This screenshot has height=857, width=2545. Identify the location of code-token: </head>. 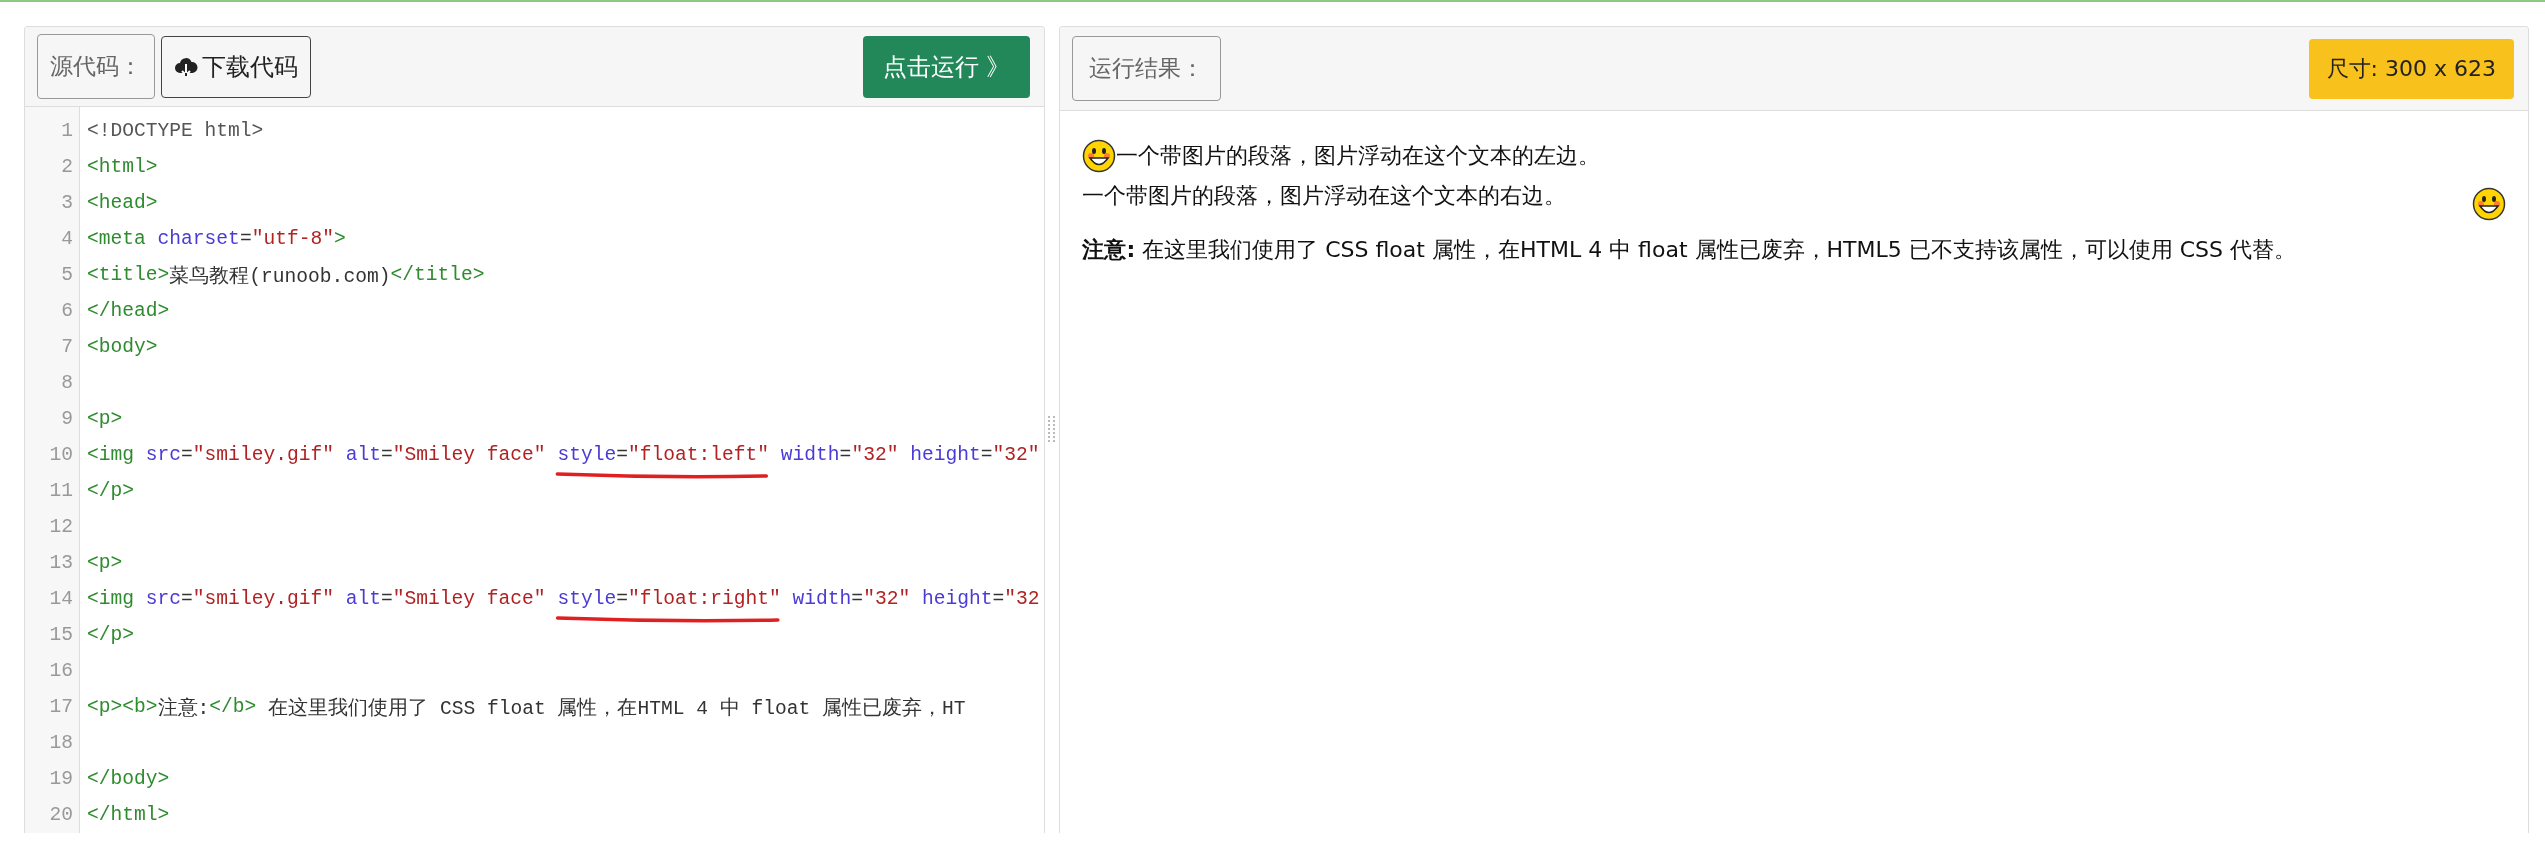
(128, 311).